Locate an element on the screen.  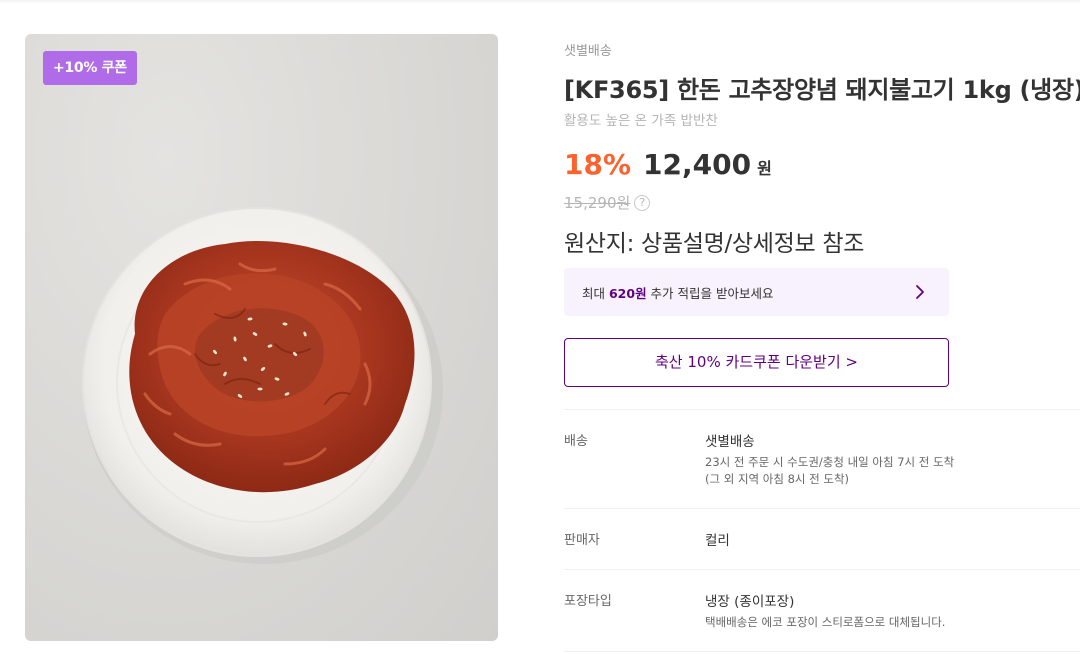
points-text: 최대 620원 추가 적립을 받아보세요 is located at coordinates (678, 292).